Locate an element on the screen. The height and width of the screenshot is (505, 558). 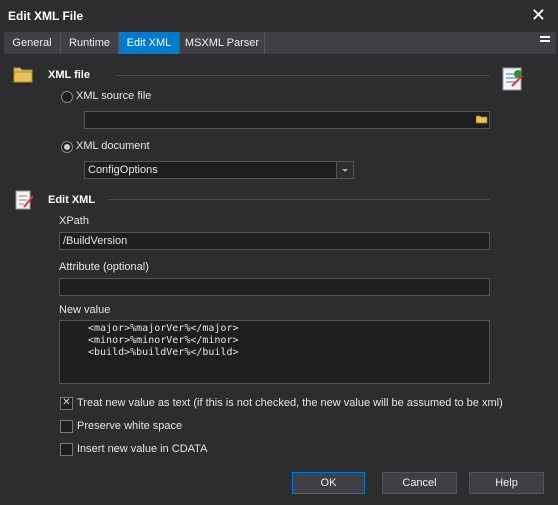
xml-document-icon is located at coordinates (512, 79).